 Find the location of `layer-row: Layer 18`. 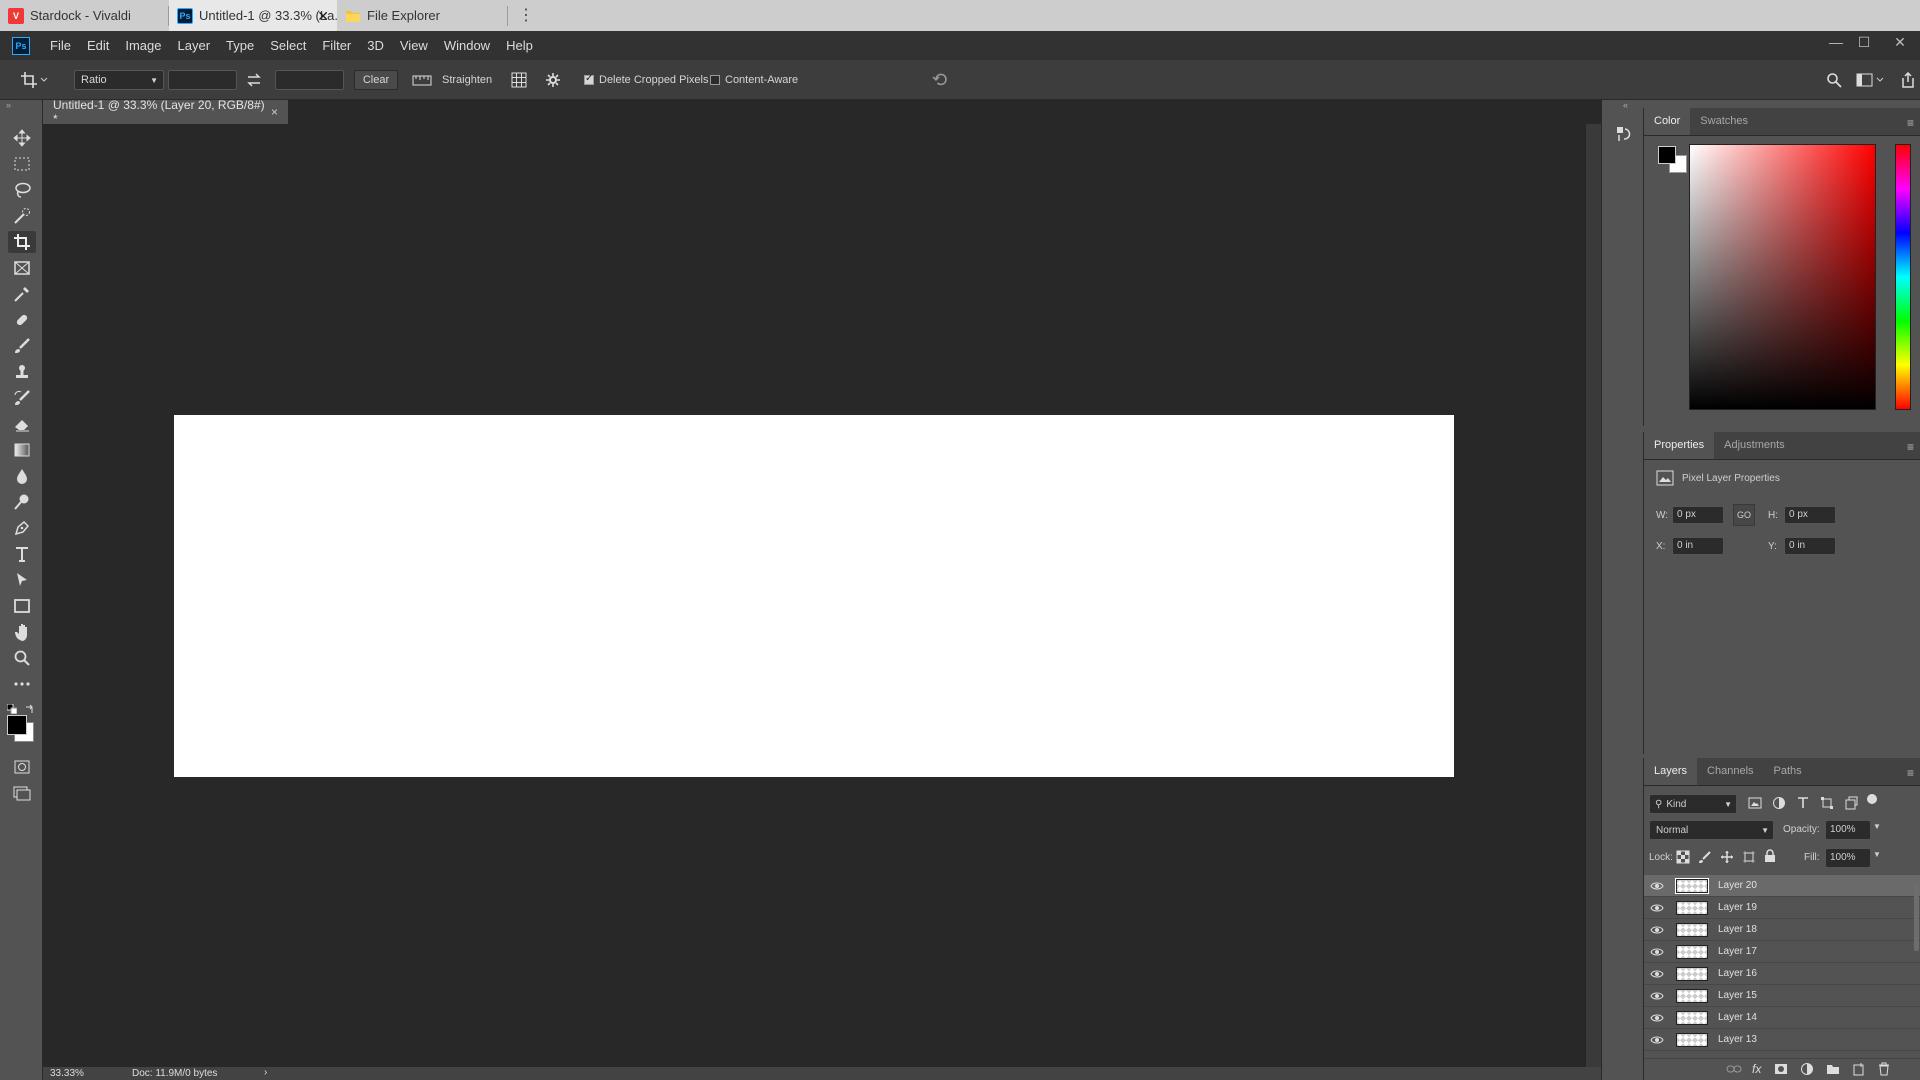

layer-row: Layer 18 is located at coordinates (1782, 930).